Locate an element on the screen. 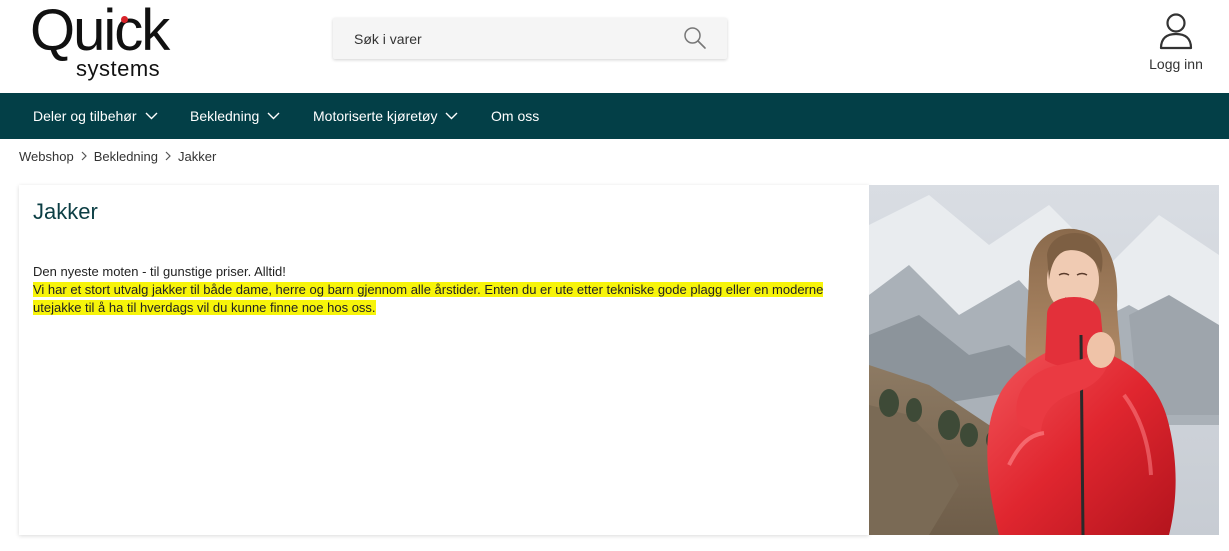 This screenshot has height=551, width=1229. nav-item-label: Motoriserte kjøretøy is located at coordinates (375, 116).